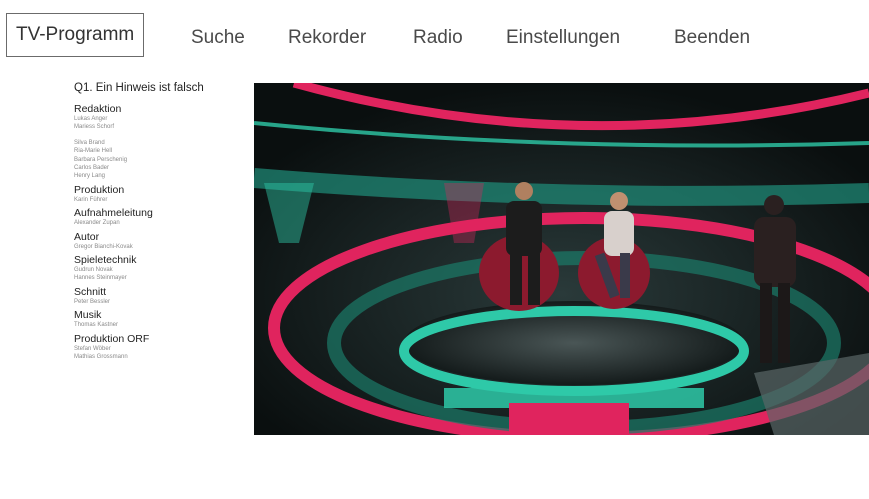 This screenshot has width=869, height=499. I want to click on nav-tab-suche: Suche, so click(218, 37).